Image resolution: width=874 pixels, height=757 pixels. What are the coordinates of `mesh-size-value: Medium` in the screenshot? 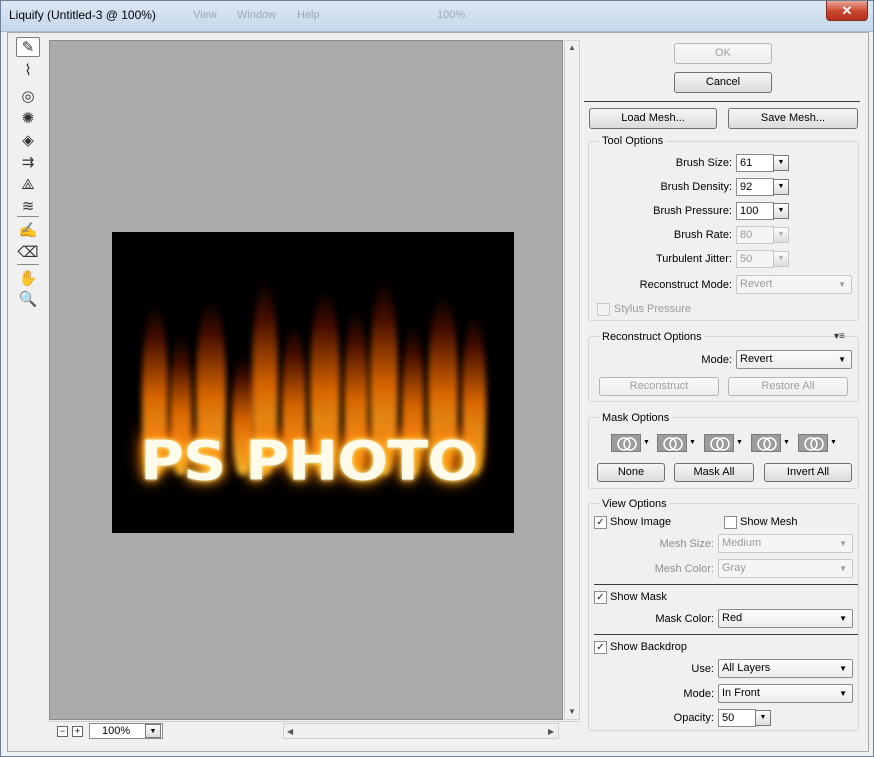 It's located at (742, 543).